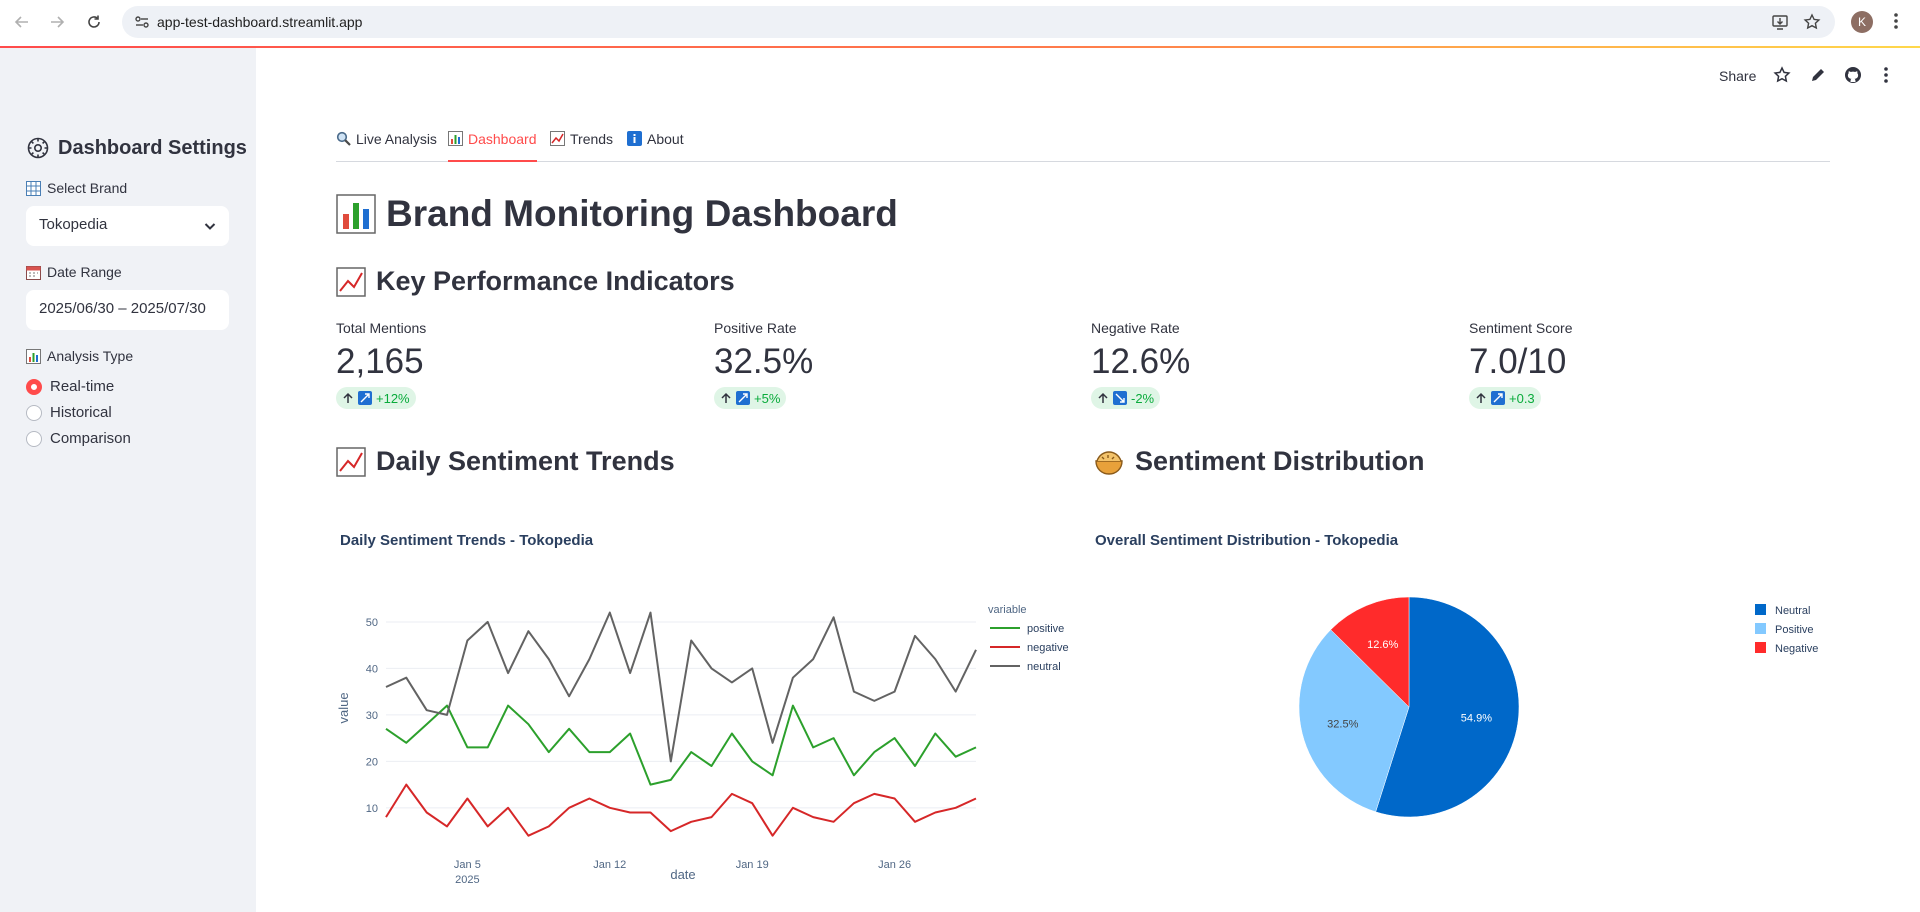 Image resolution: width=1920 pixels, height=912 pixels. I want to click on pie-slice-label: 32.5%, so click(1342, 724).